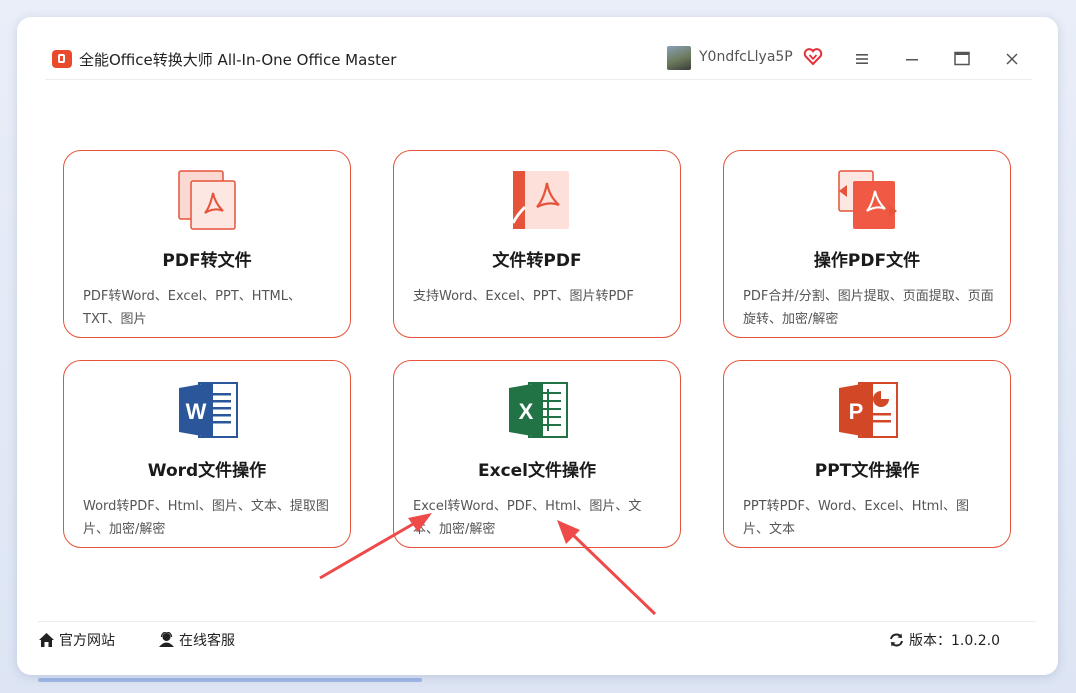  I want to click on card-file-to-pdf: 文件转PDF 支持Word、Excel、PPT、图片转PDF, so click(537, 244).